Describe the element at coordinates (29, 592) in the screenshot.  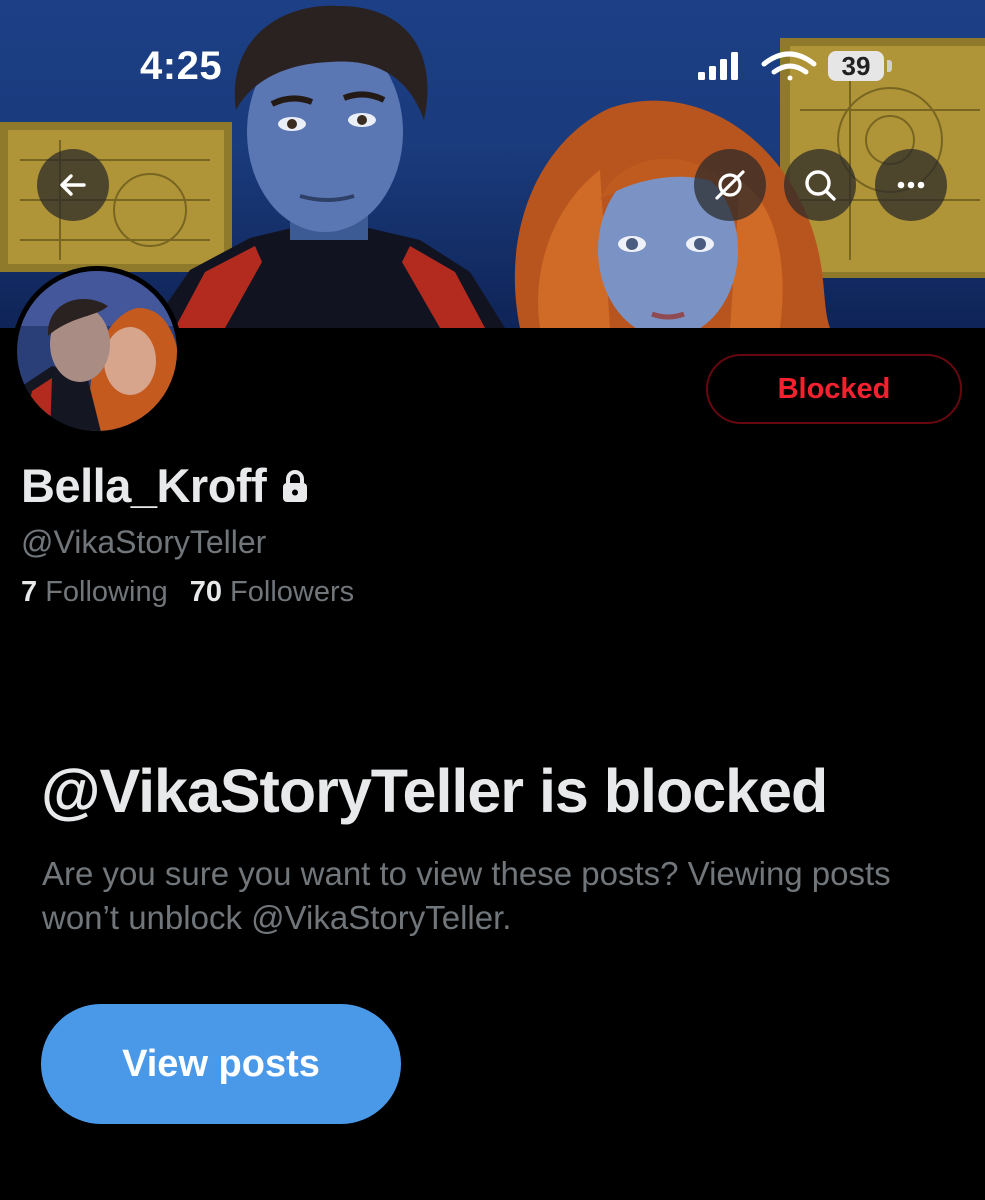
I see `following-count: 7` at that location.